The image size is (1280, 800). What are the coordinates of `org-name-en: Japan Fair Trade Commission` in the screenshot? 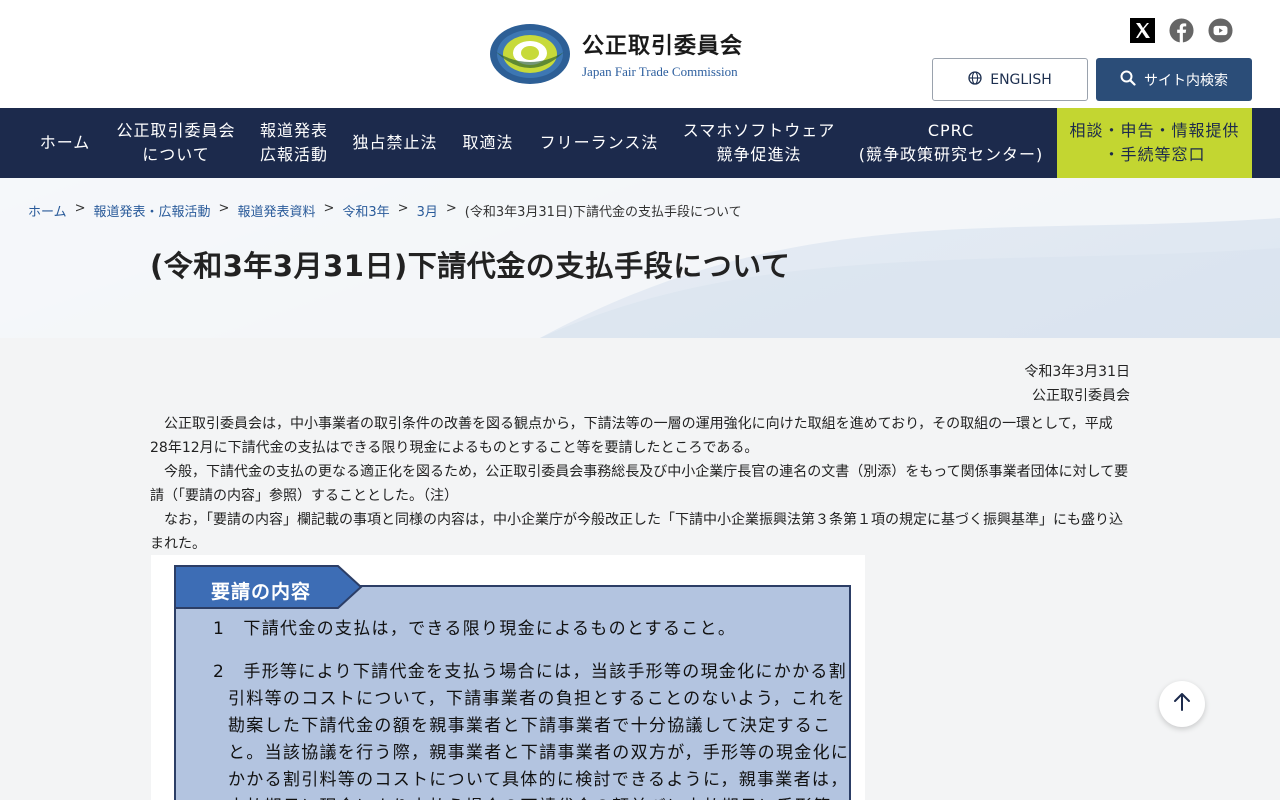 It's located at (660, 71).